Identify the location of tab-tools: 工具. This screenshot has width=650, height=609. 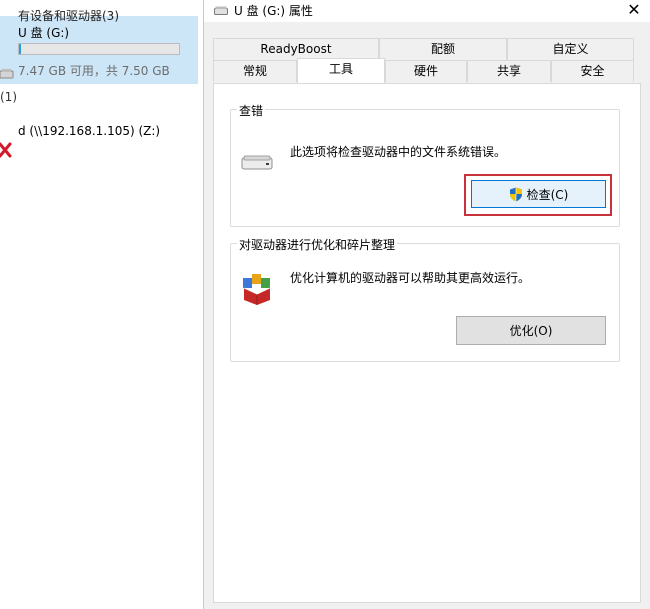
(341, 70).